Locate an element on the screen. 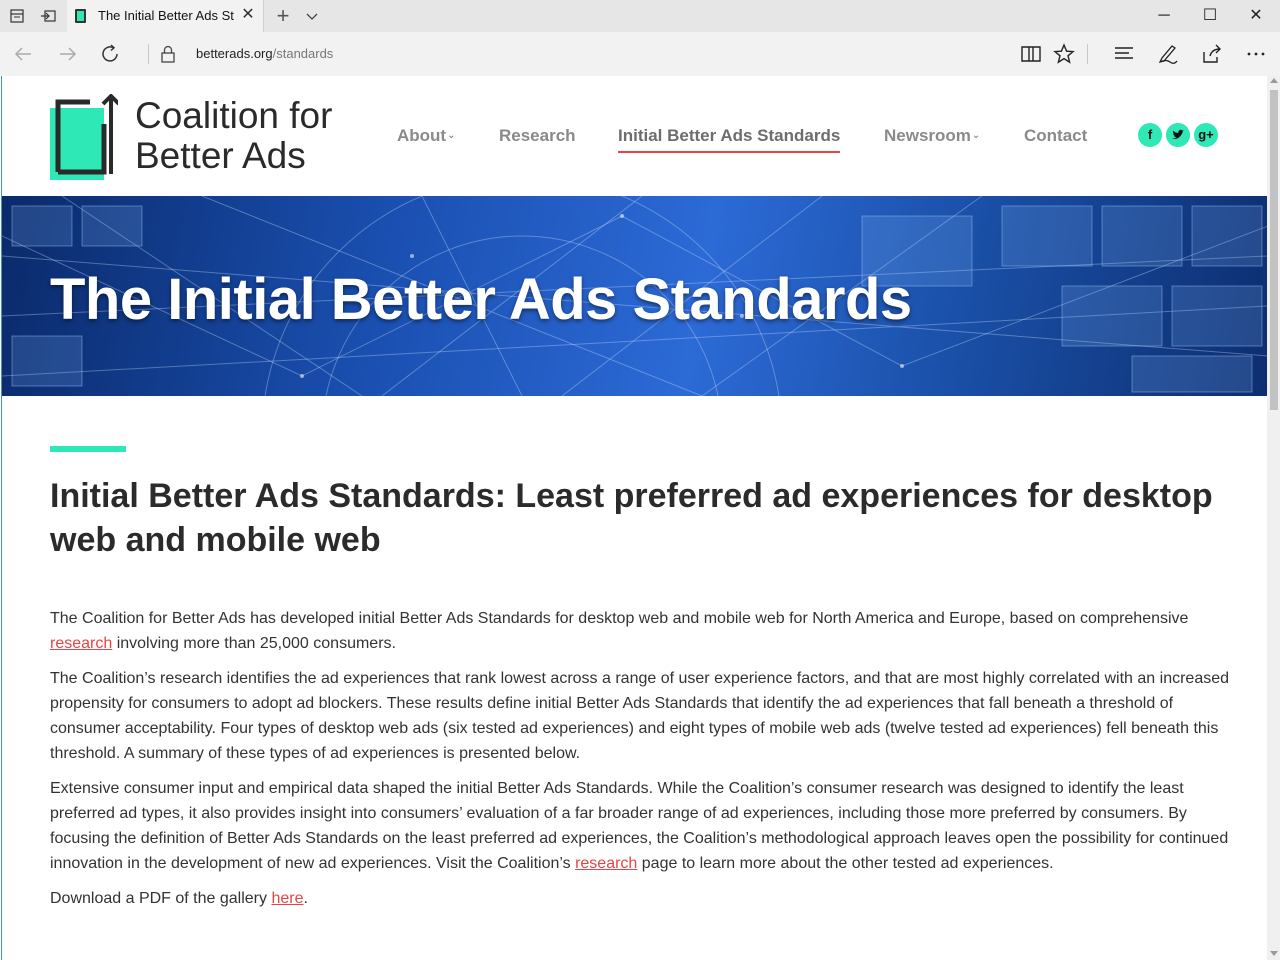 This screenshot has height=960, width=1280. more-icon is located at coordinates (1256, 54).